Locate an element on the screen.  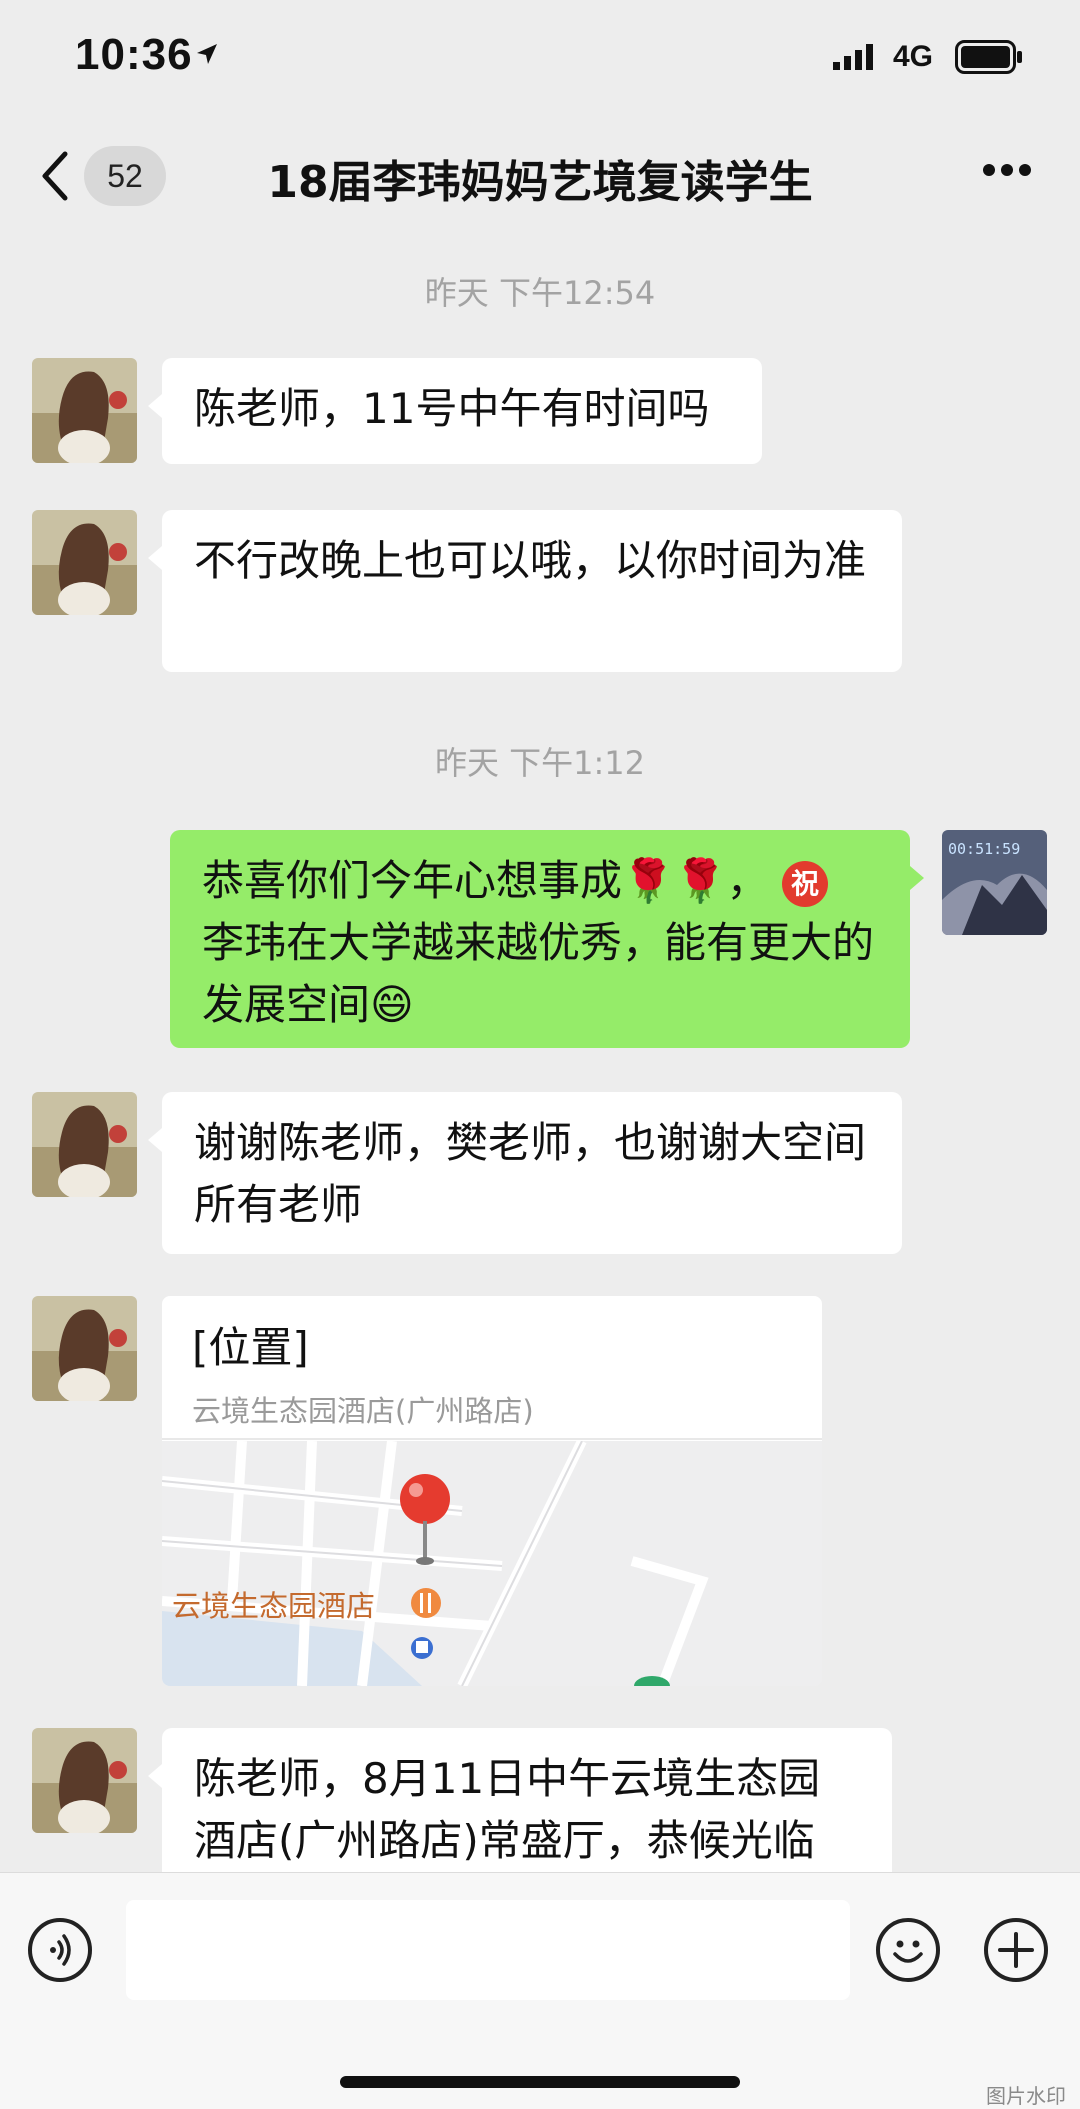
message-text: 恭喜你们今年心想事成 is located at coordinates (412, 880).